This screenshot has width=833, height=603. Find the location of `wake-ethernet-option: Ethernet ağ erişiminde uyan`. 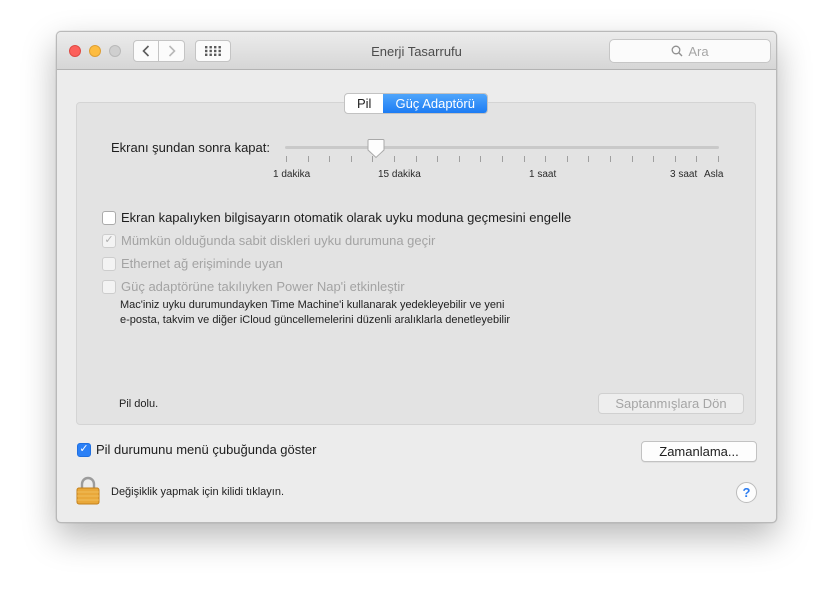

wake-ethernet-option: Ethernet ağ erişiminde uyan is located at coordinates (192, 263).